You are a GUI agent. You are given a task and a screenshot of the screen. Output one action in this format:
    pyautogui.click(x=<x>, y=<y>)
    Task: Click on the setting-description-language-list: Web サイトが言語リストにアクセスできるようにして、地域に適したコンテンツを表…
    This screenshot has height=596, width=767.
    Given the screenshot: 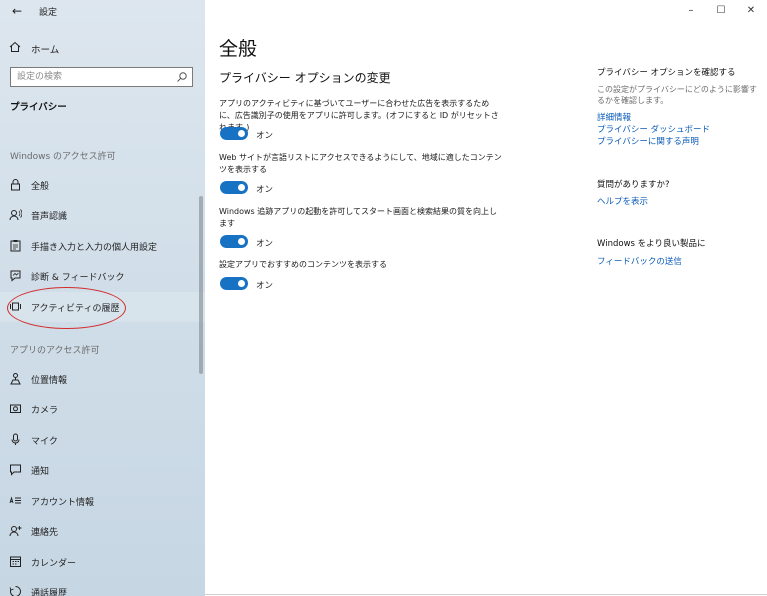 What is the action you would take?
    pyautogui.click(x=360, y=163)
    